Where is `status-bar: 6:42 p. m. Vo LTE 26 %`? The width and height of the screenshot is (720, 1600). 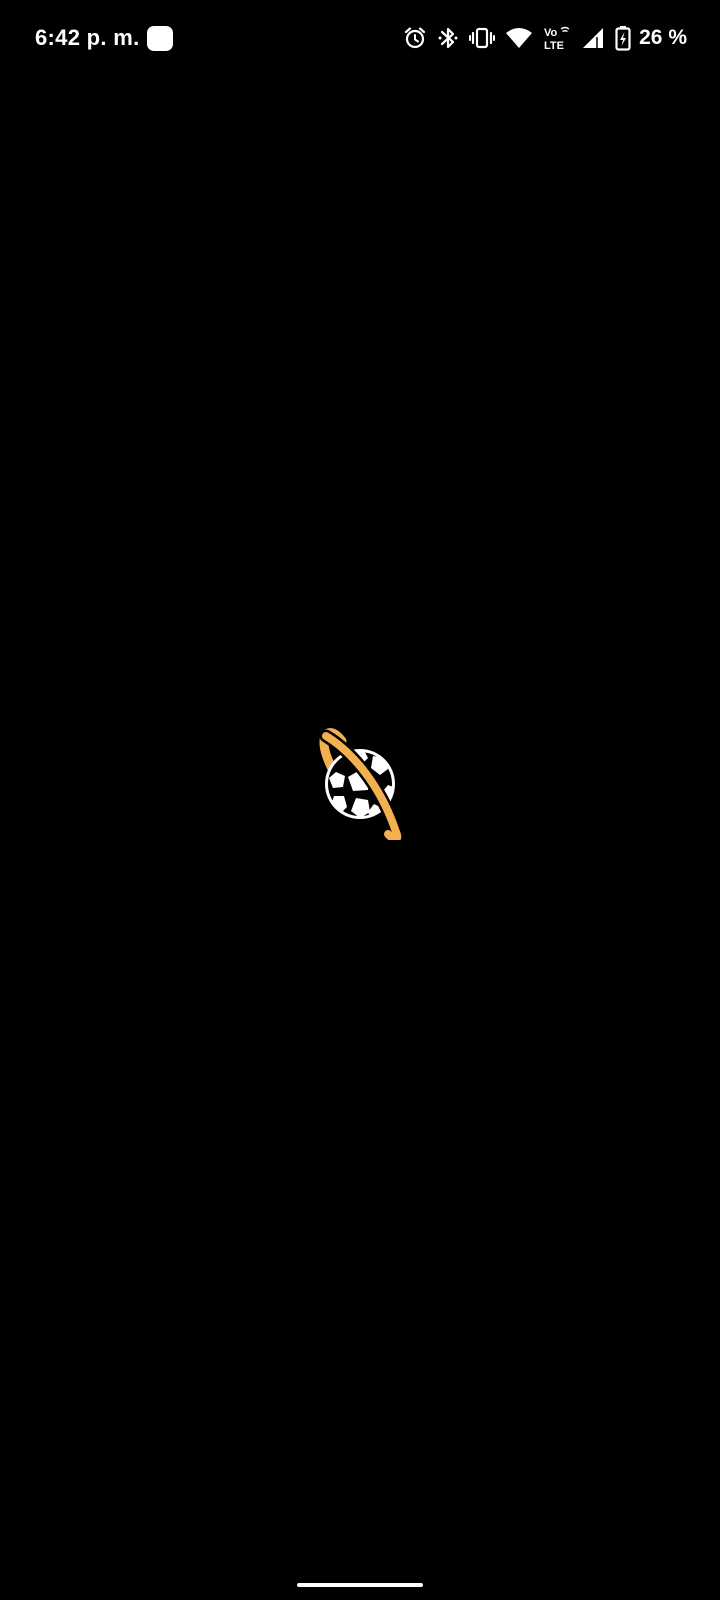
status-bar: 6:42 p. m. Vo LTE 26 % is located at coordinates (360, 39).